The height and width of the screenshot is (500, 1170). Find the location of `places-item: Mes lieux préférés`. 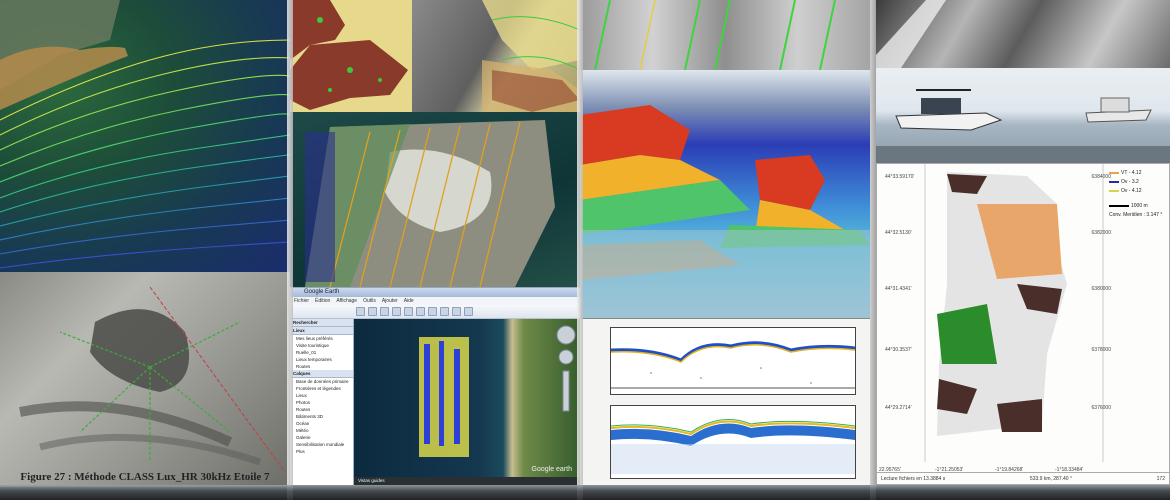

places-item: Mes lieux préférés is located at coordinates (321, 338).